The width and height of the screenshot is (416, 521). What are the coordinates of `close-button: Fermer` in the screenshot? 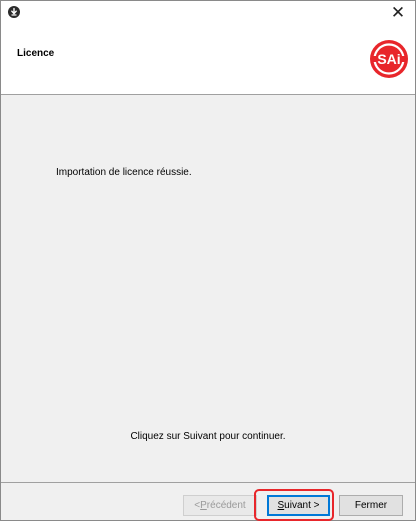 It's located at (371, 505).